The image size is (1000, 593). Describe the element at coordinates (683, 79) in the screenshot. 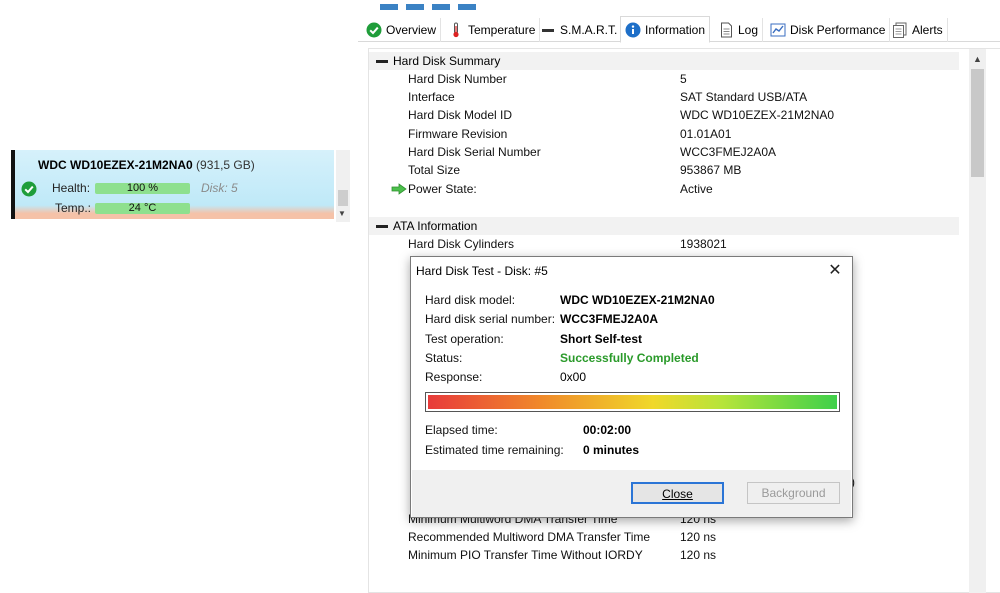

I see `info-value: 5` at that location.